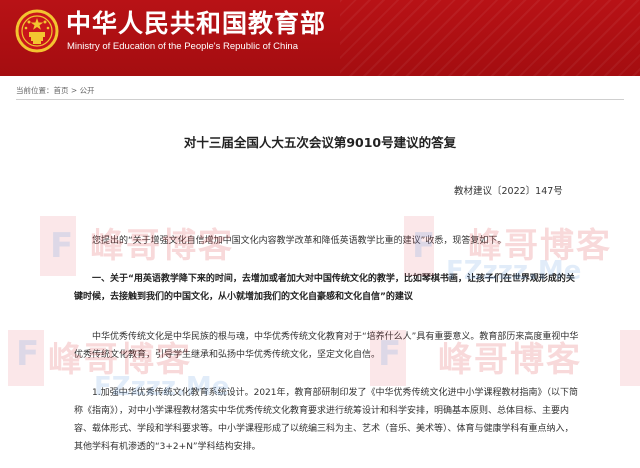 The height and width of the screenshot is (468, 640). What do you see at coordinates (61, 90) in the screenshot?
I see `breadcrumb-home-link: 首页` at bounding box center [61, 90].